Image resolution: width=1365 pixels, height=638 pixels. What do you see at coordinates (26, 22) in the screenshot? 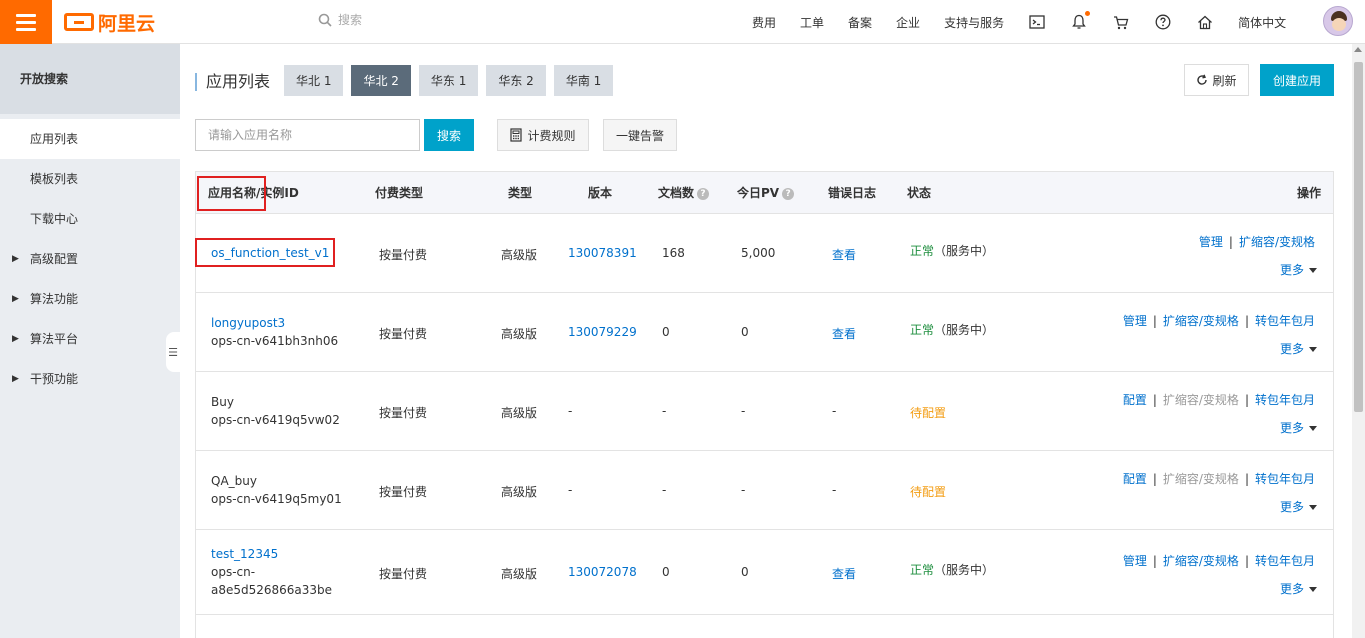
I see `menu-icon` at bounding box center [26, 22].